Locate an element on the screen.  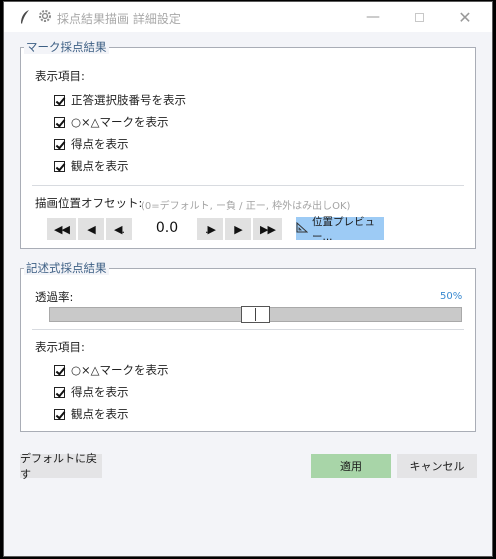
written-display-label: 表示項目: is located at coordinates (60, 347).